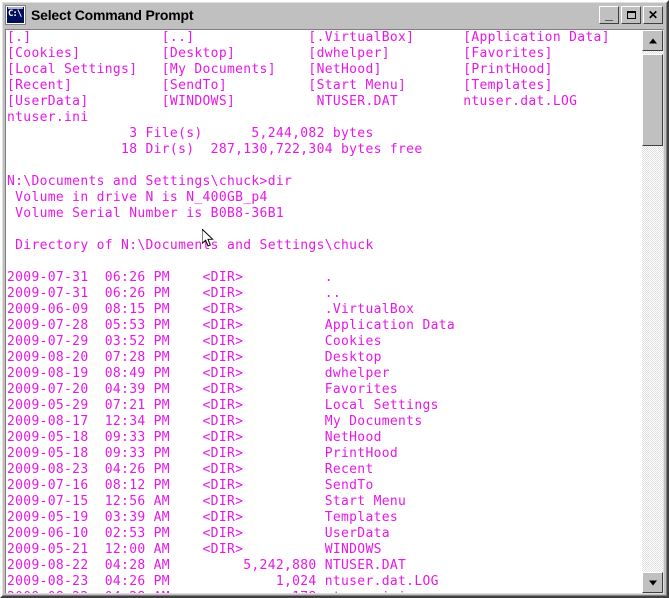 The height and width of the screenshot is (598, 669). Describe the element at coordinates (112, 15) in the screenshot. I see `window-title: Select Command Prompt` at that location.